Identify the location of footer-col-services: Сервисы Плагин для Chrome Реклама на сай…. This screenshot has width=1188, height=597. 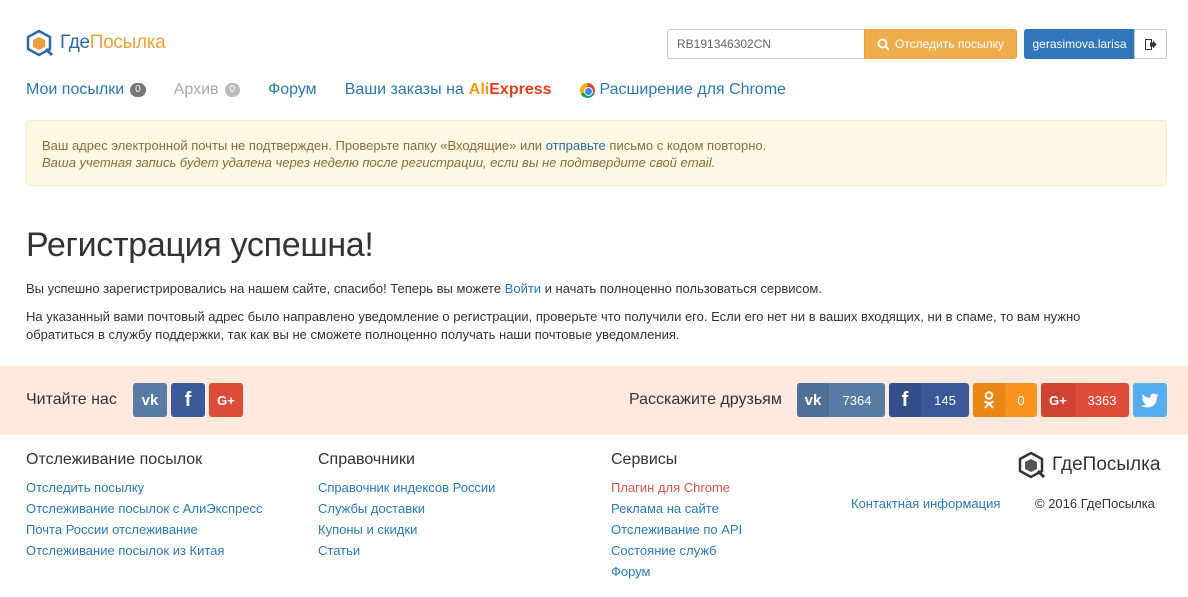
(676, 516).